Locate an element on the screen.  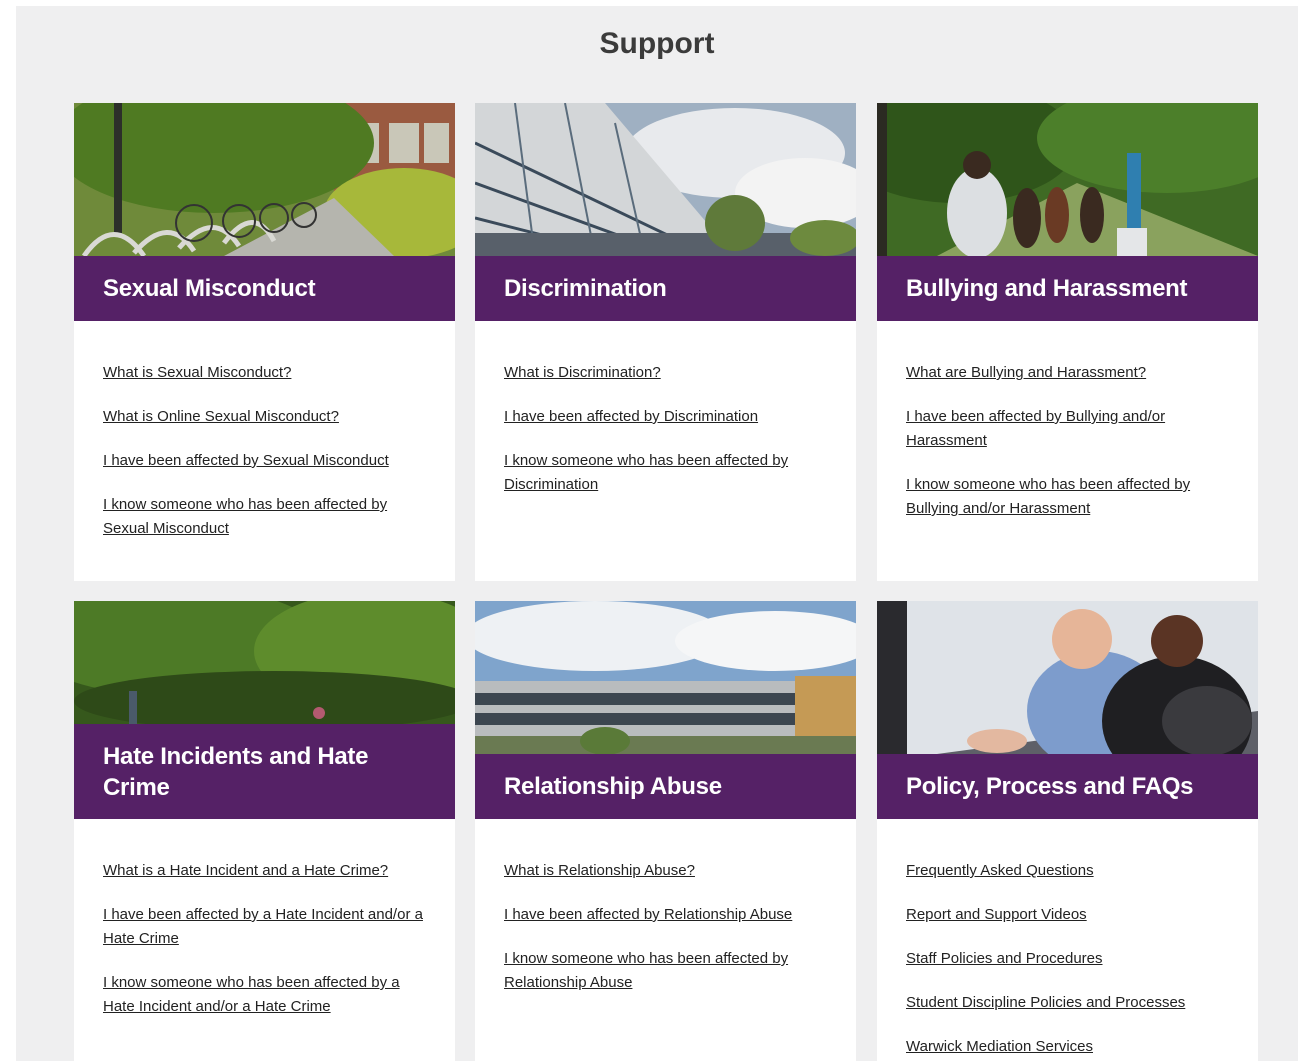
card-header: Hate Incidents and Hate Crime is located at coordinates (264, 771).